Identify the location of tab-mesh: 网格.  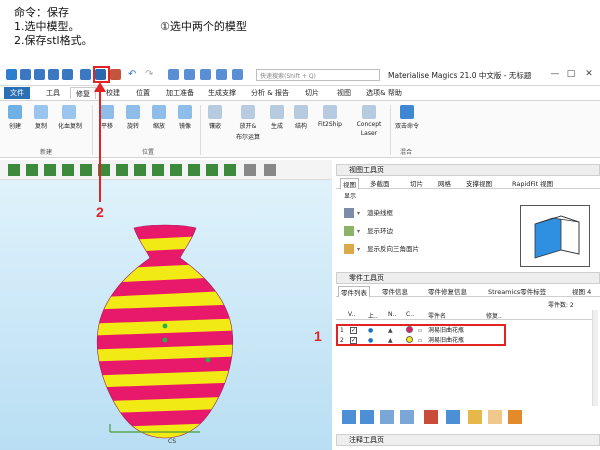
(444, 183).